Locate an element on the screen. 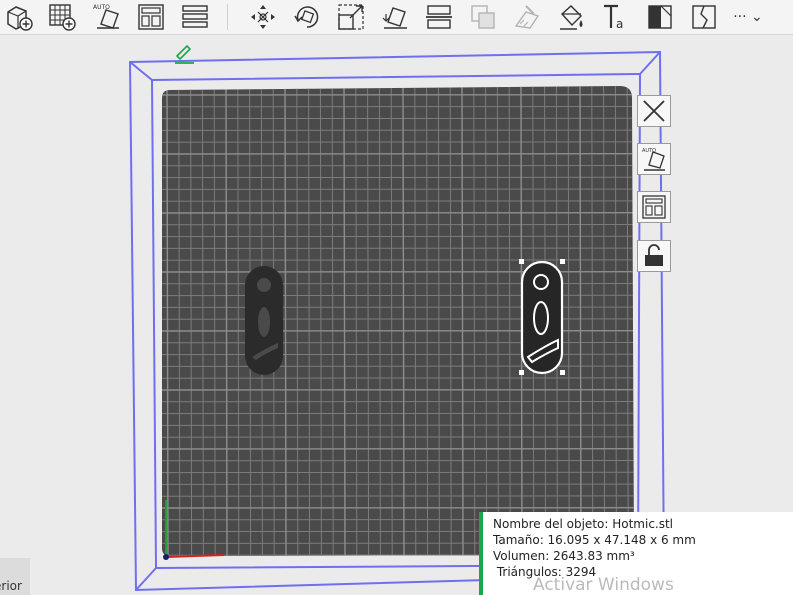 The image size is (793, 595). color-paint-button is located at coordinates (572, 16).